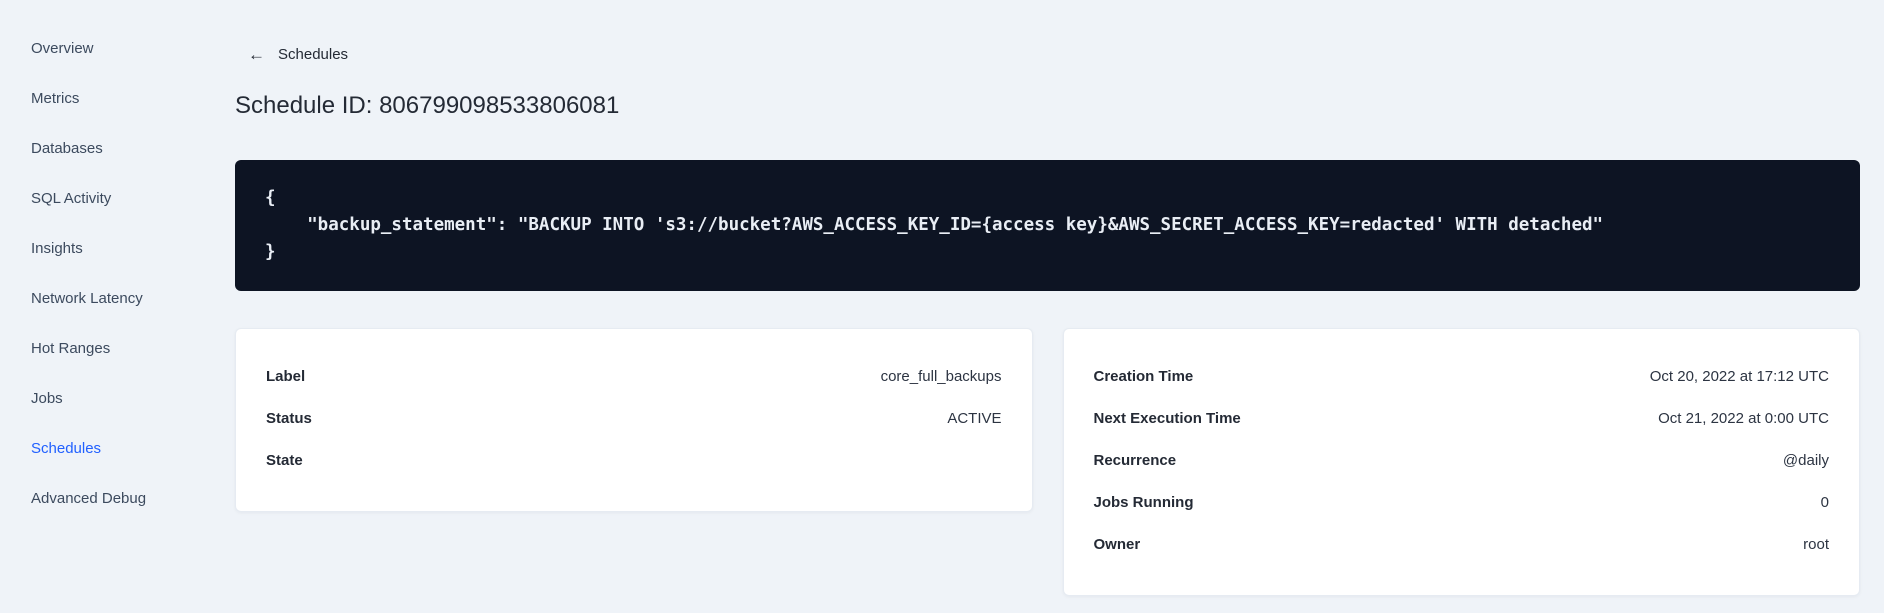  What do you see at coordinates (98, 98) in the screenshot?
I see `sidebar-item-metrics: Metrics` at bounding box center [98, 98].